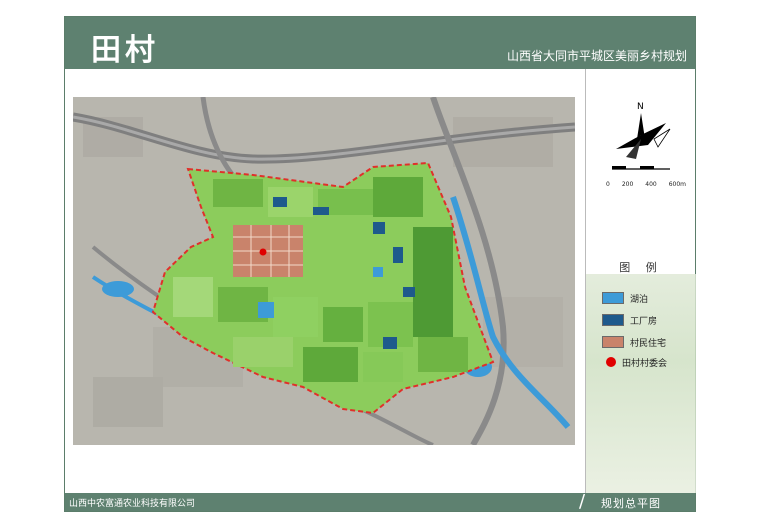  What do you see at coordinates (132, 504) in the screenshot?
I see `company-name: 山西中农富通农业科技有限公司` at bounding box center [132, 504].